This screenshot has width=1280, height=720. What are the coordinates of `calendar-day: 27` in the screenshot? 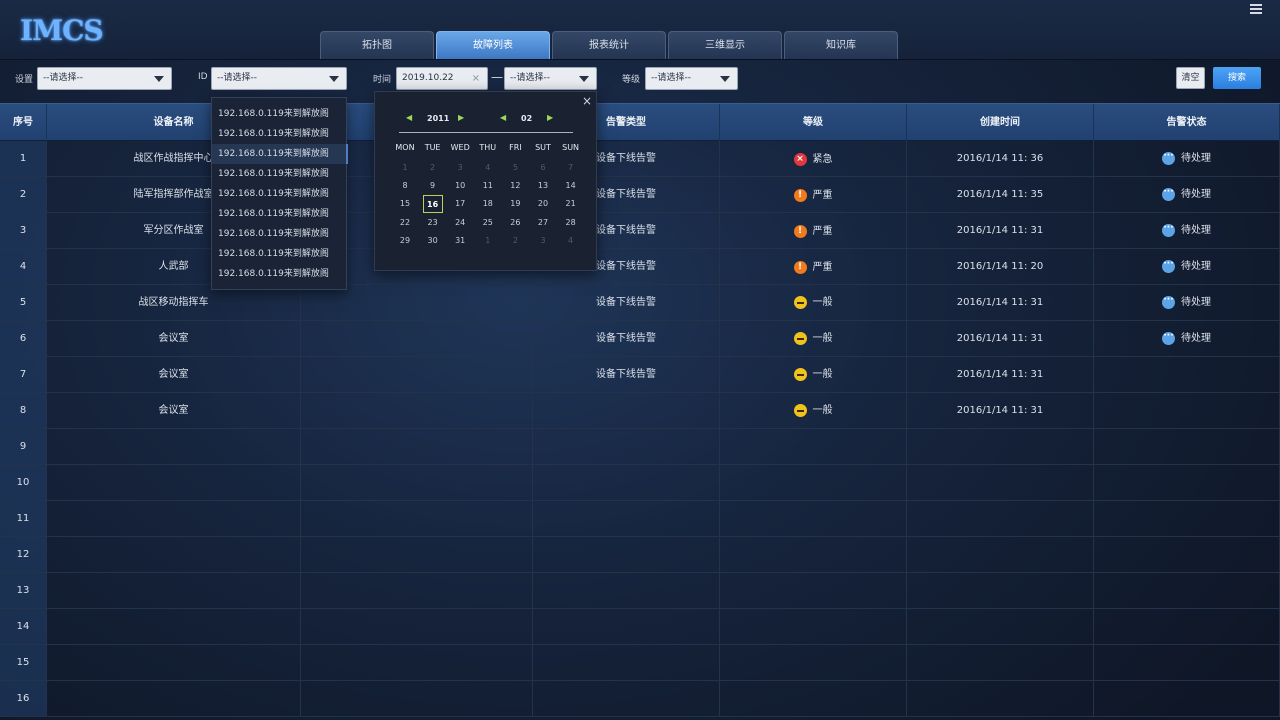 It's located at (543, 223).